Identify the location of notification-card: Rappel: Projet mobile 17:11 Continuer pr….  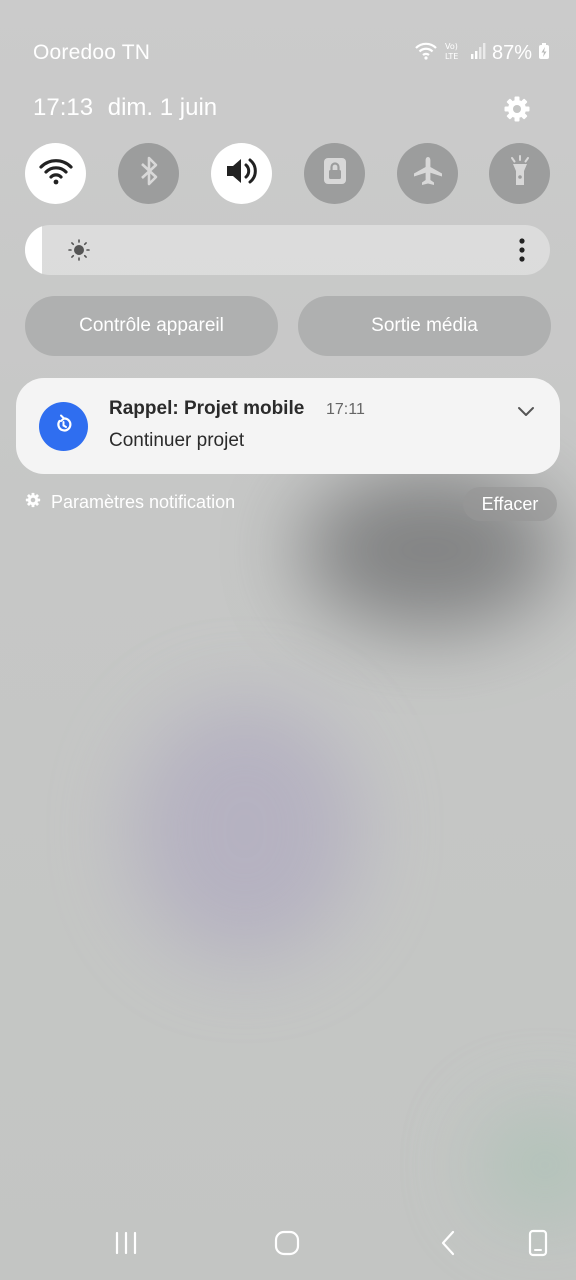
(288, 426).